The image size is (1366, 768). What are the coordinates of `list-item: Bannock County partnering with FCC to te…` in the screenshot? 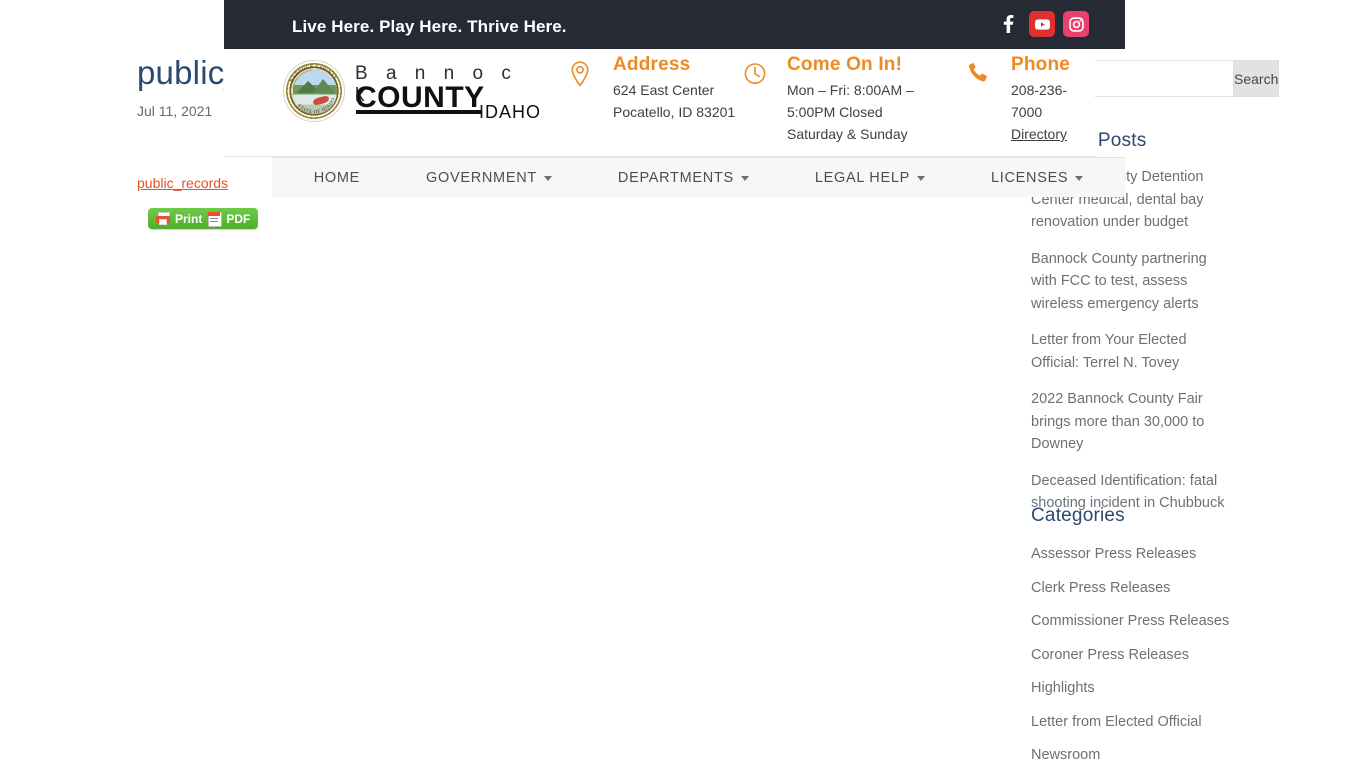 It's located at (1131, 282).